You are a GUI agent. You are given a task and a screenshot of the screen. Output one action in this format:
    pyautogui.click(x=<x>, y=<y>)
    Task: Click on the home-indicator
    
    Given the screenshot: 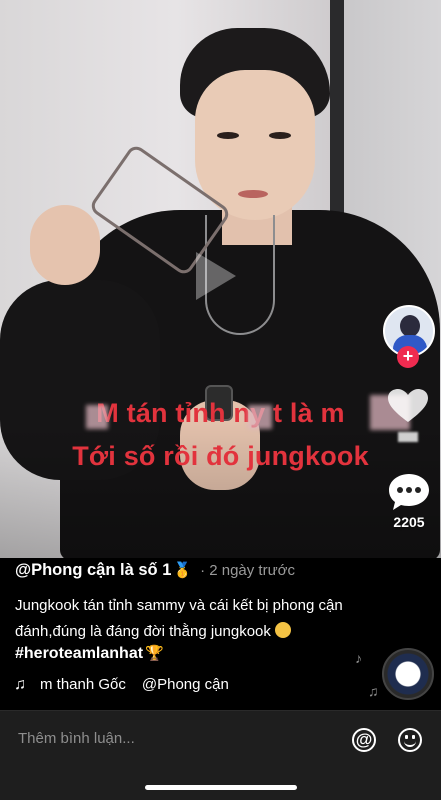 What is the action you would take?
    pyautogui.click(x=221, y=787)
    